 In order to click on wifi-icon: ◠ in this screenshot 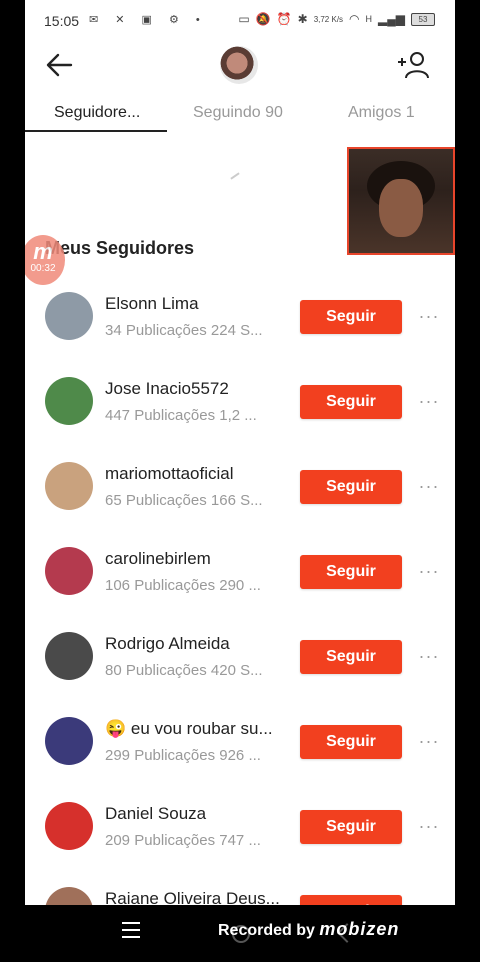, I will do `click(354, 19)`.